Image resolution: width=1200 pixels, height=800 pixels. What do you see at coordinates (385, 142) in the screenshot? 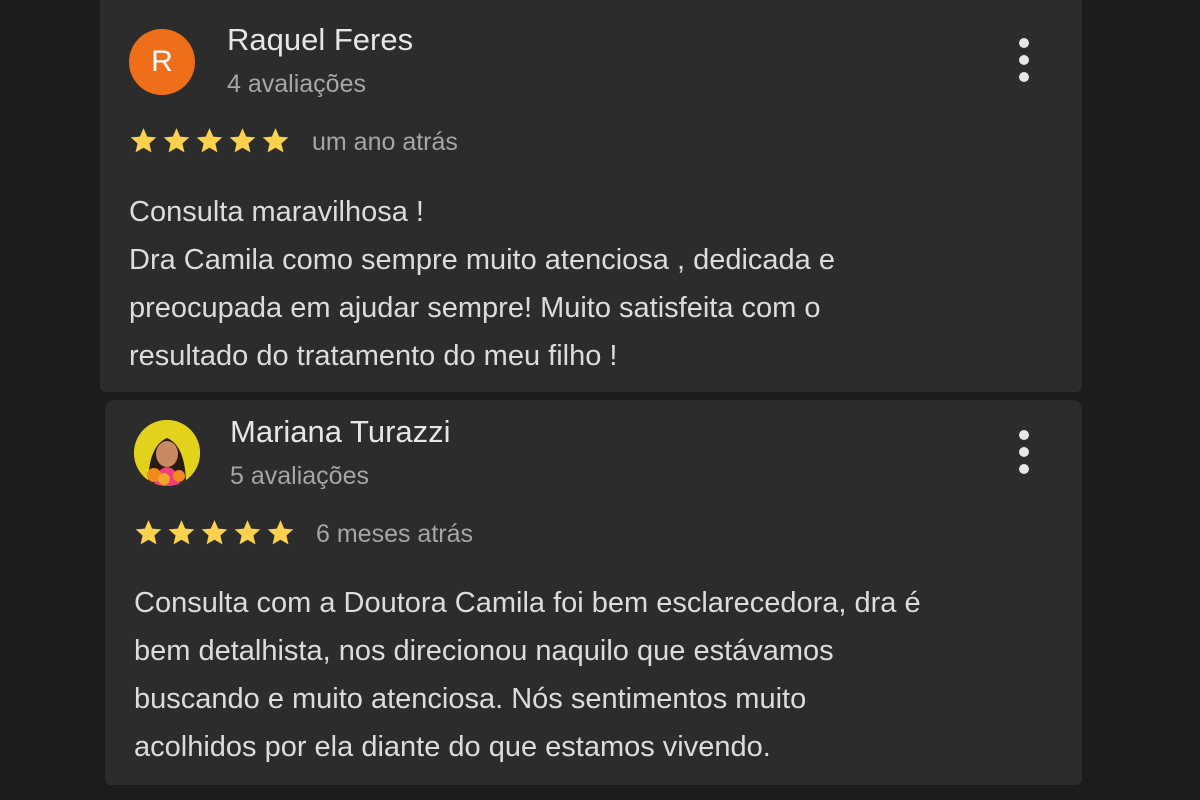
I see `review-date: um ano atrás` at bounding box center [385, 142].